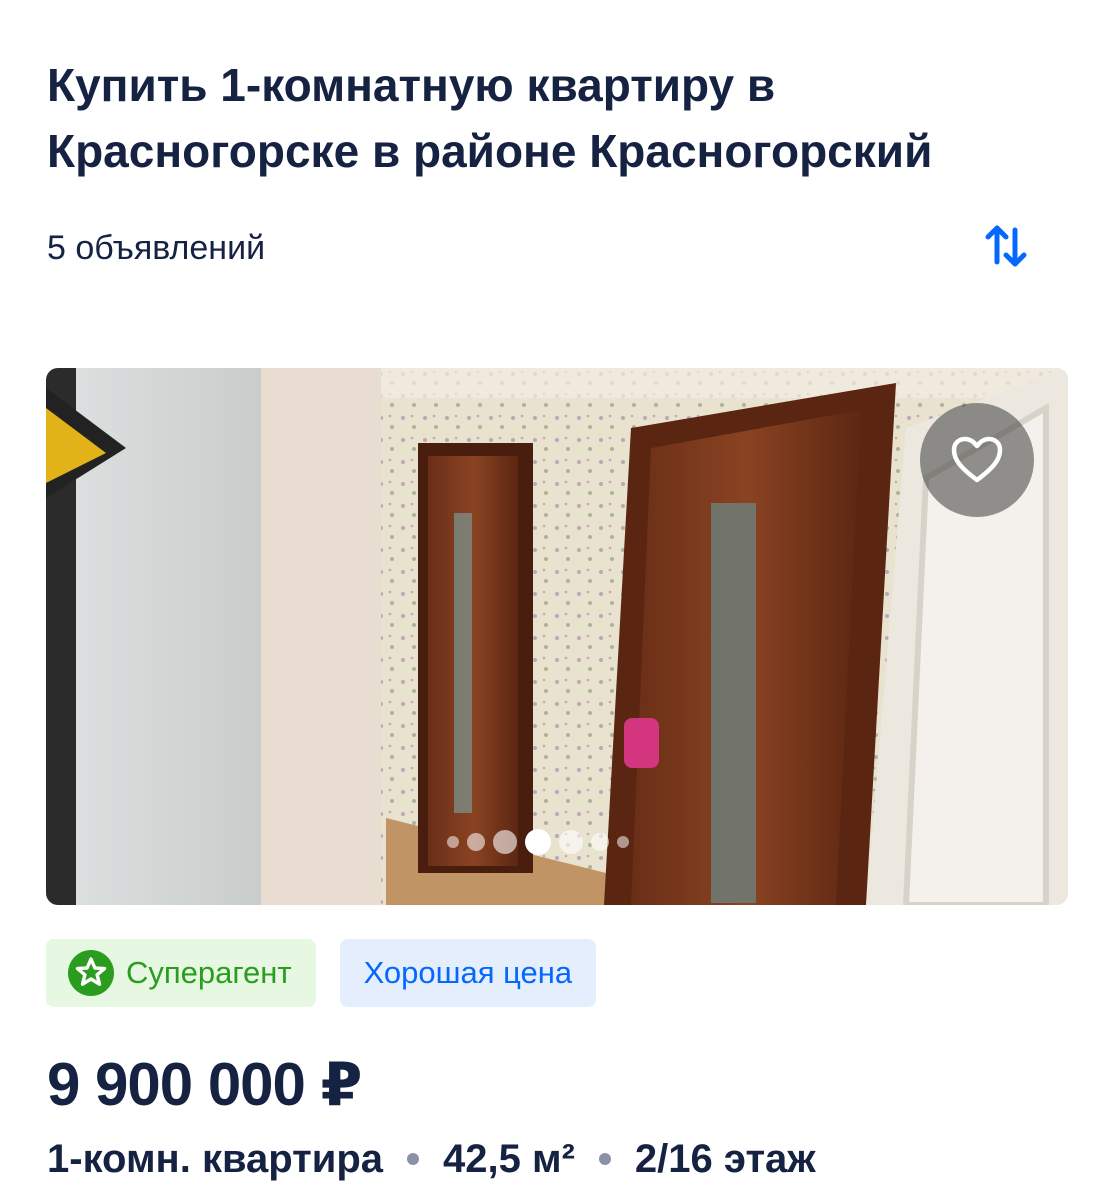 This screenshot has height=1200, width=1114. Describe the element at coordinates (215, 1159) in the screenshot. I see `rooms-label: 1-комн. квартира` at that location.